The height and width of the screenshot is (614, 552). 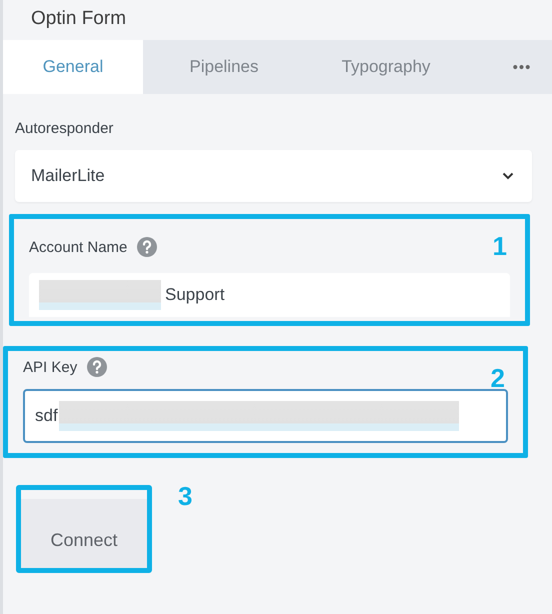 I want to click on more-button: •••, so click(x=522, y=67).